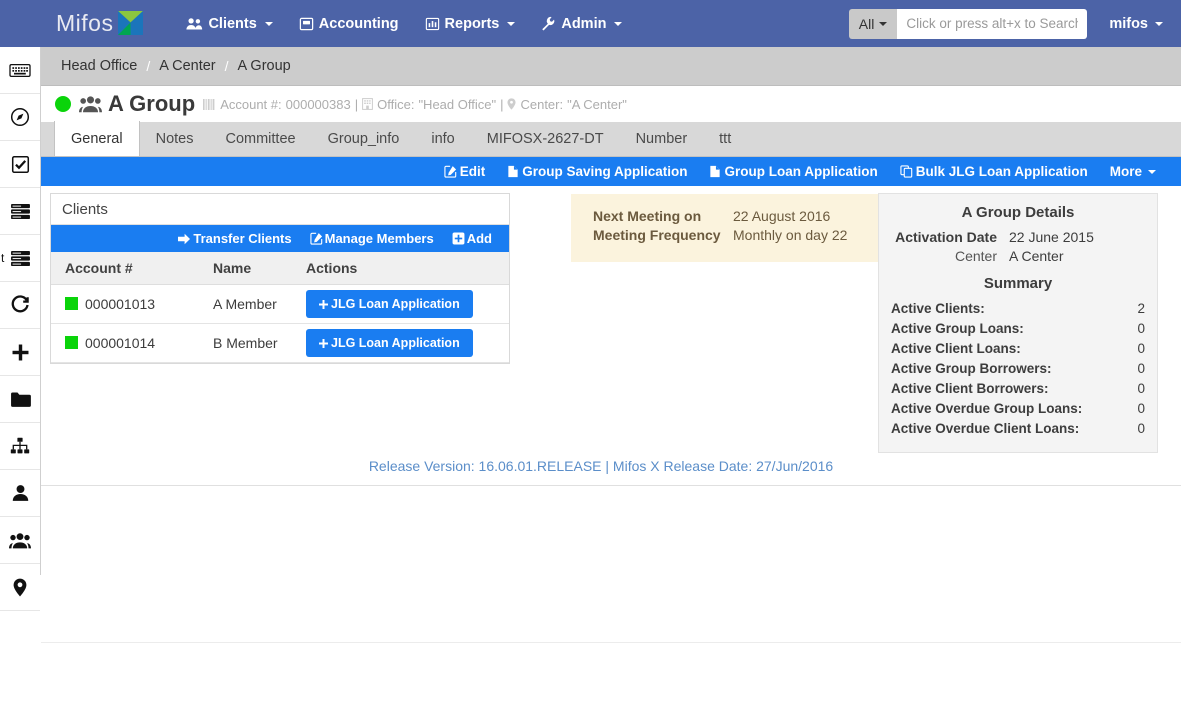  Describe the element at coordinates (99, 66) in the screenshot. I see `breadcrumb-item-head-office: Head Office` at that location.